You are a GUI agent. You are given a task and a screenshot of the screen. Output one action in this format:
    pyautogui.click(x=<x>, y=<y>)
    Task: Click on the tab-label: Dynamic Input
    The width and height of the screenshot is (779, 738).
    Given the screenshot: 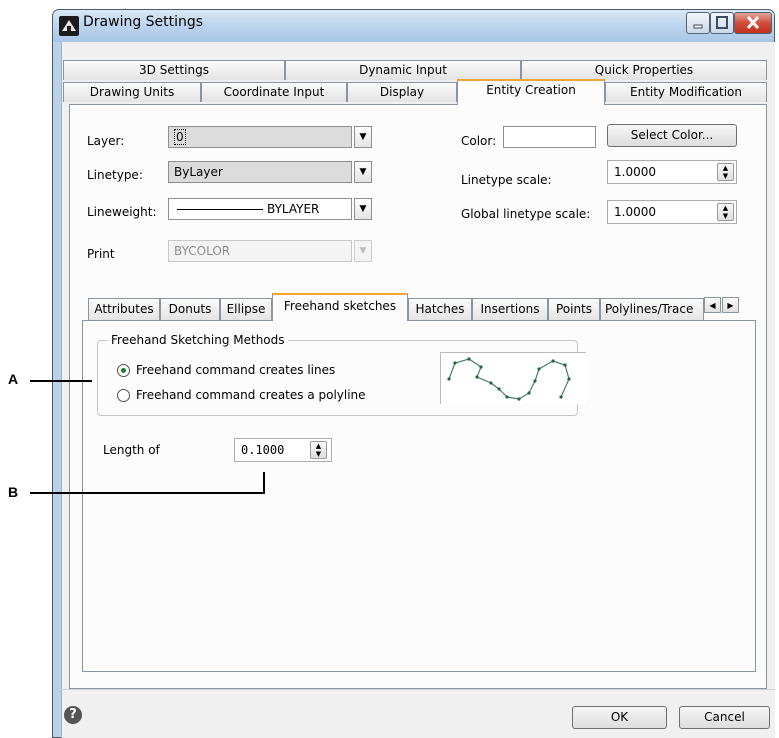 What is the action you would take?
    pyautogui.click(x=403, y=70)
    